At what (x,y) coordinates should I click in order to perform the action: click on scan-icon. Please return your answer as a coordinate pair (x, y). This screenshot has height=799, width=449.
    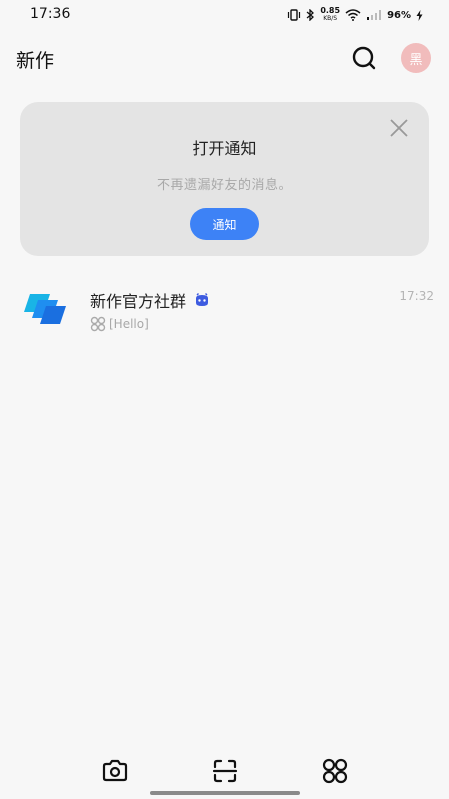
    Looking at the image, I should click on (225, 771).